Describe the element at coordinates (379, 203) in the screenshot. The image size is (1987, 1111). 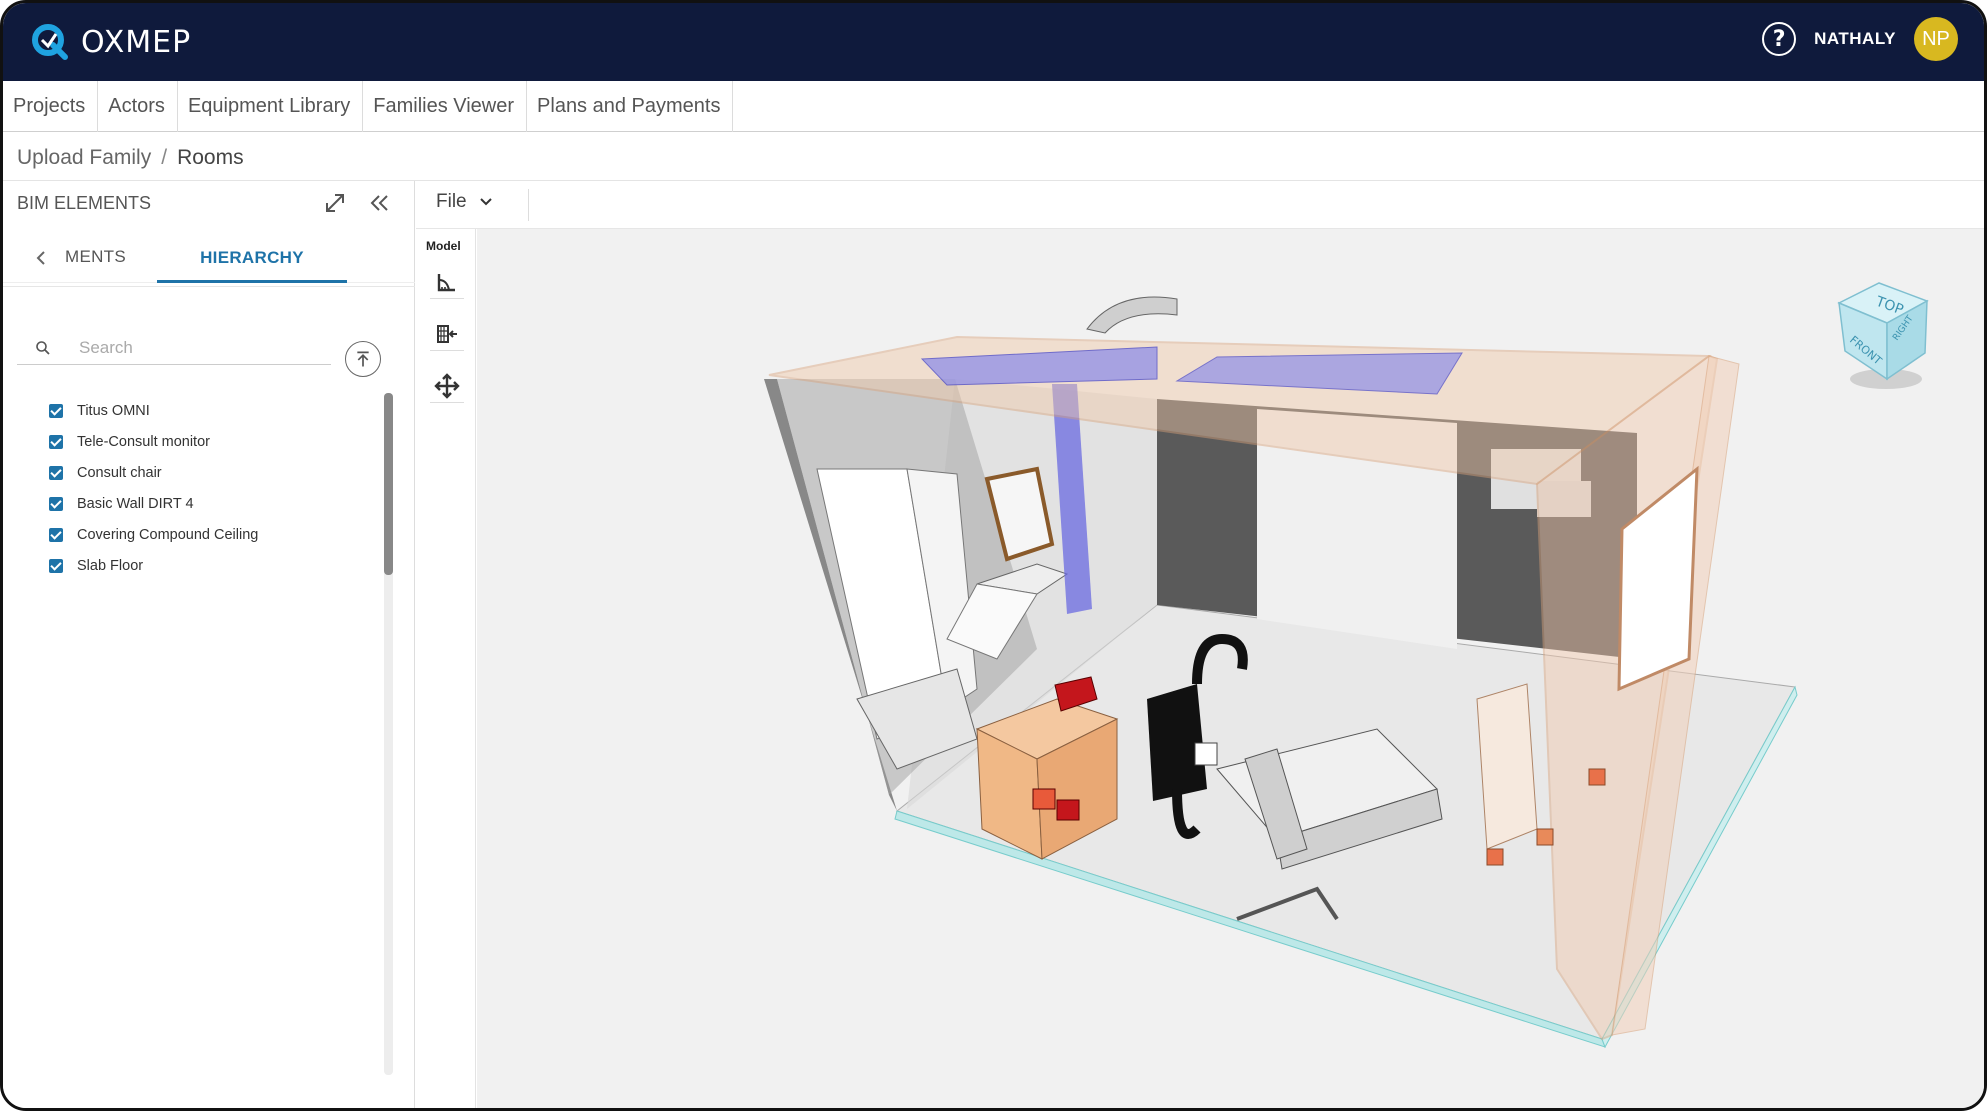
I see `collapse-panel-icon` at that location.